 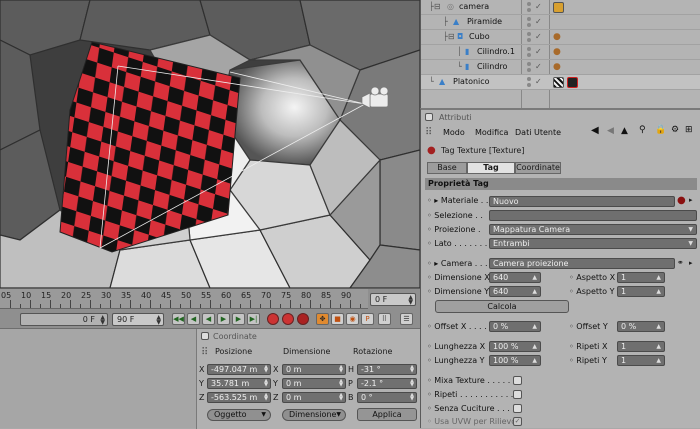 I want to click on length-x-field: 100 % ▲, so click(x=515, y=346).